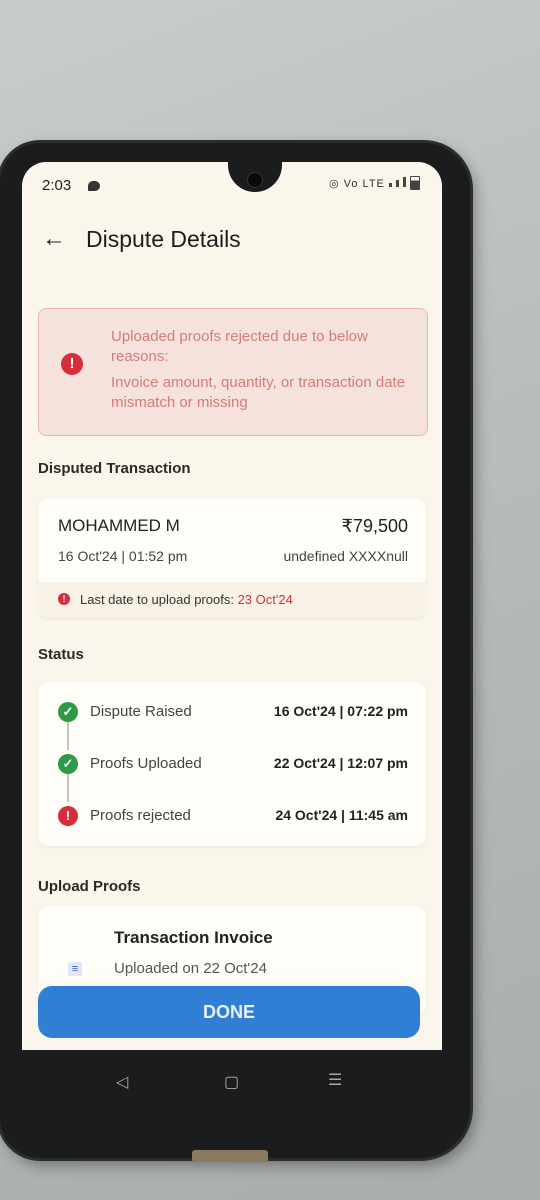 This screenshot has width=540, height=1200. Describe the element at coordinates (146, 763) in the screenshot. I see `step-label: Proofs Uploaded` at that location.